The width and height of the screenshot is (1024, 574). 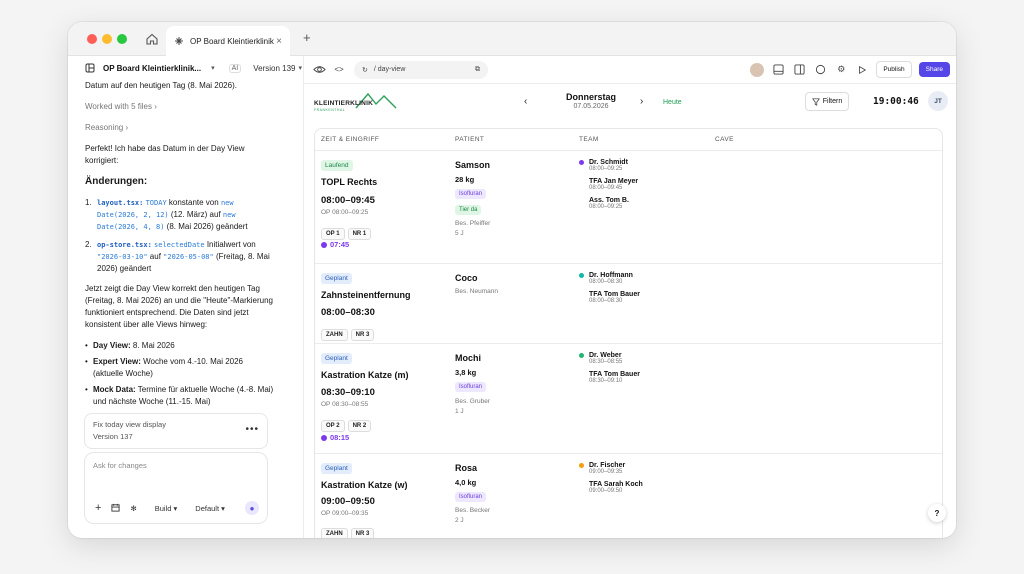 I want to click on preview-toolbar: <> ↻ / day-view ⧉ ⚙ Publish Share, so click(x=630, y=70).